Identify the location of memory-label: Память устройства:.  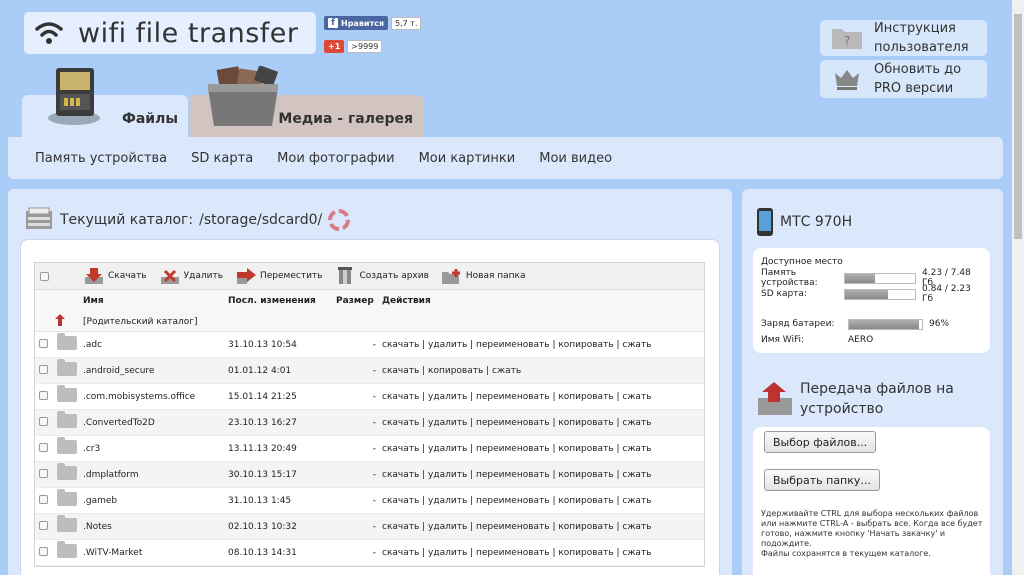
(789, 278).